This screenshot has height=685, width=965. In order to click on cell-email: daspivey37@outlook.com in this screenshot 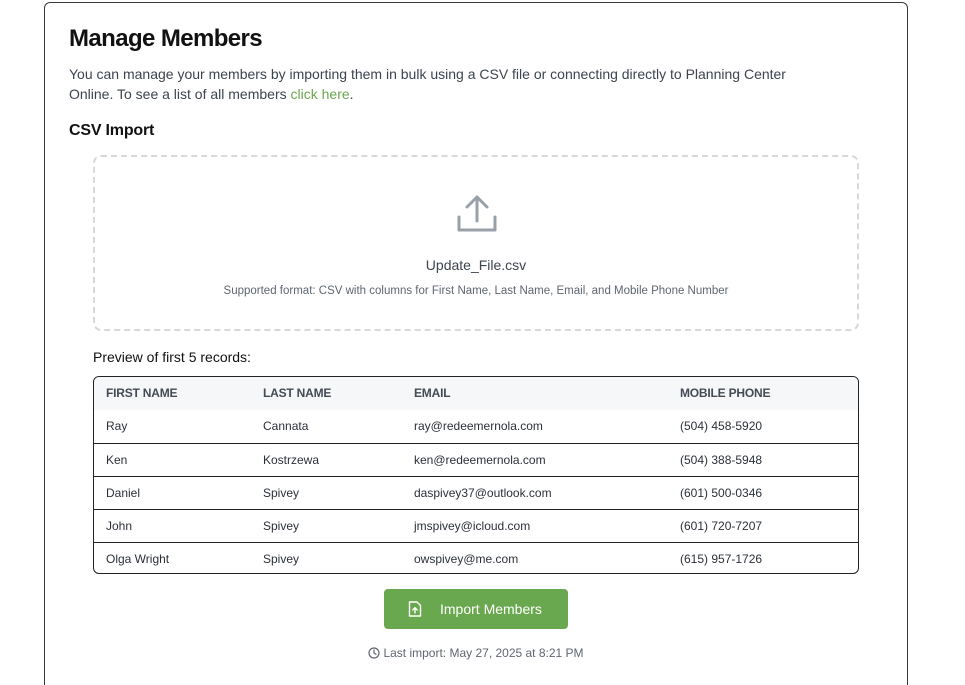, I will do `click(483, 493)`.